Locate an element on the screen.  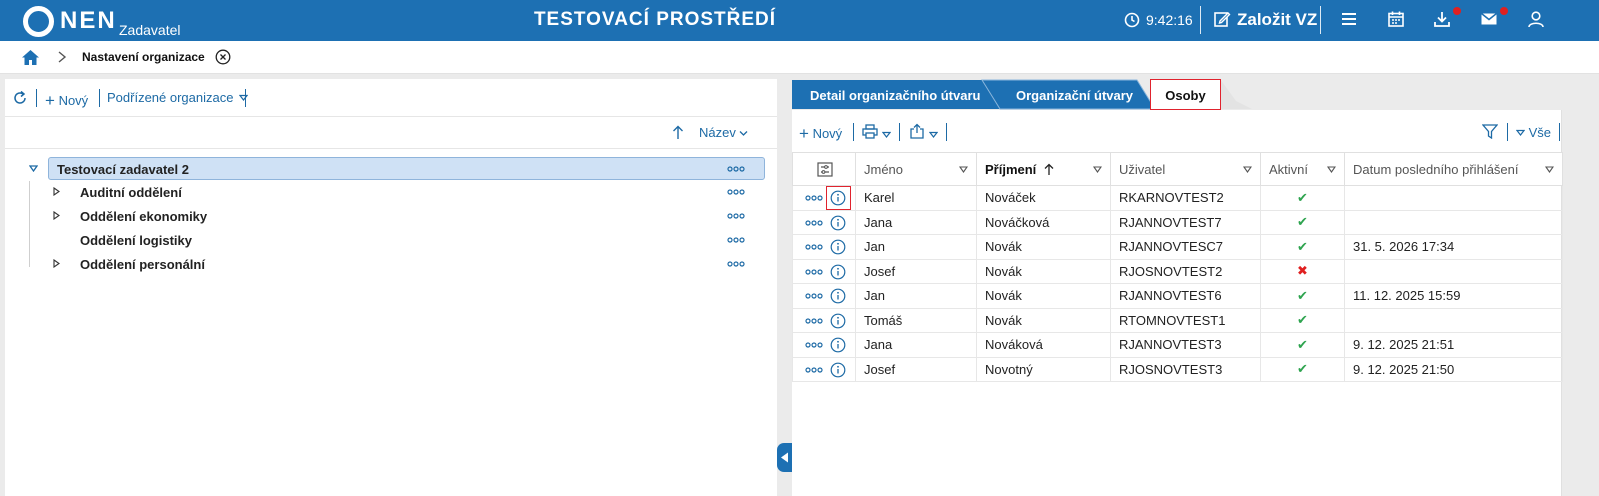
panel-splitter-toggle is located at coordinates (784, 457).